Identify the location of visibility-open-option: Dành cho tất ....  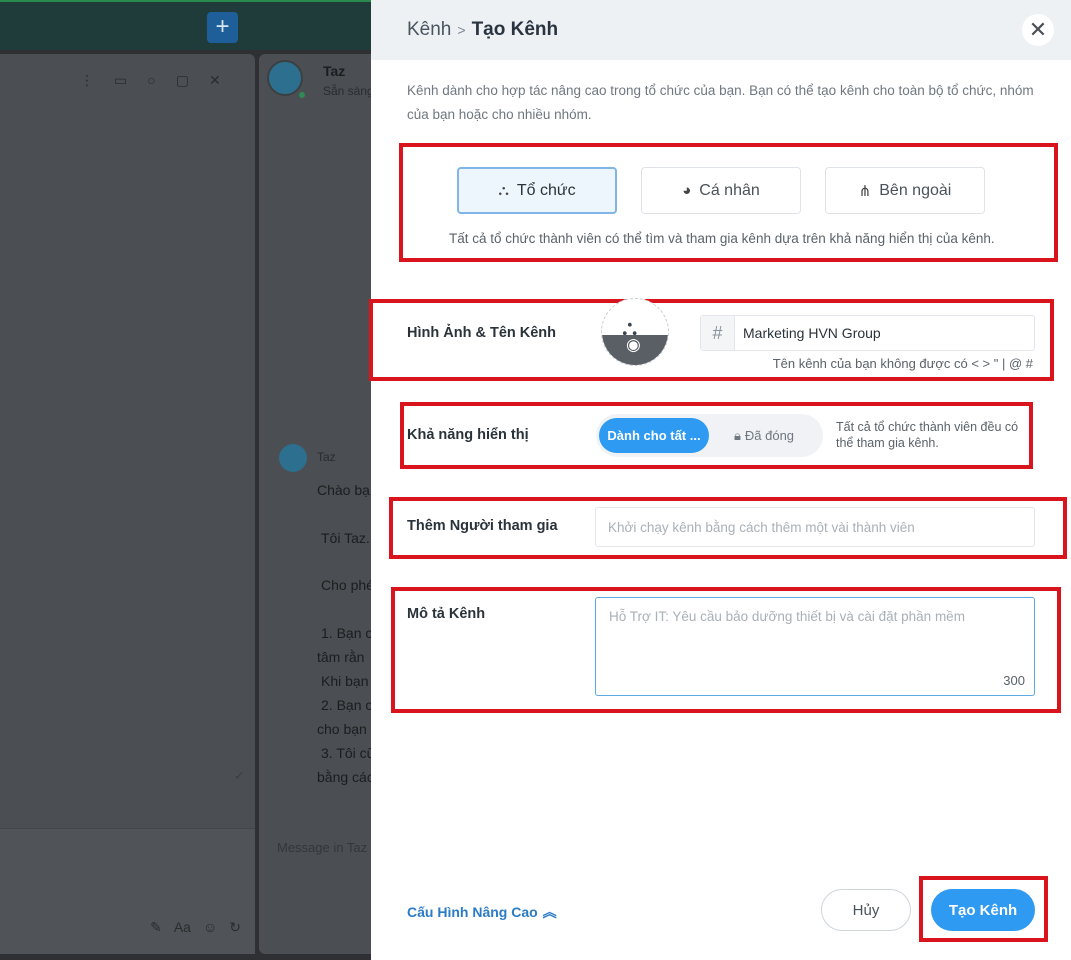
(654, 435).